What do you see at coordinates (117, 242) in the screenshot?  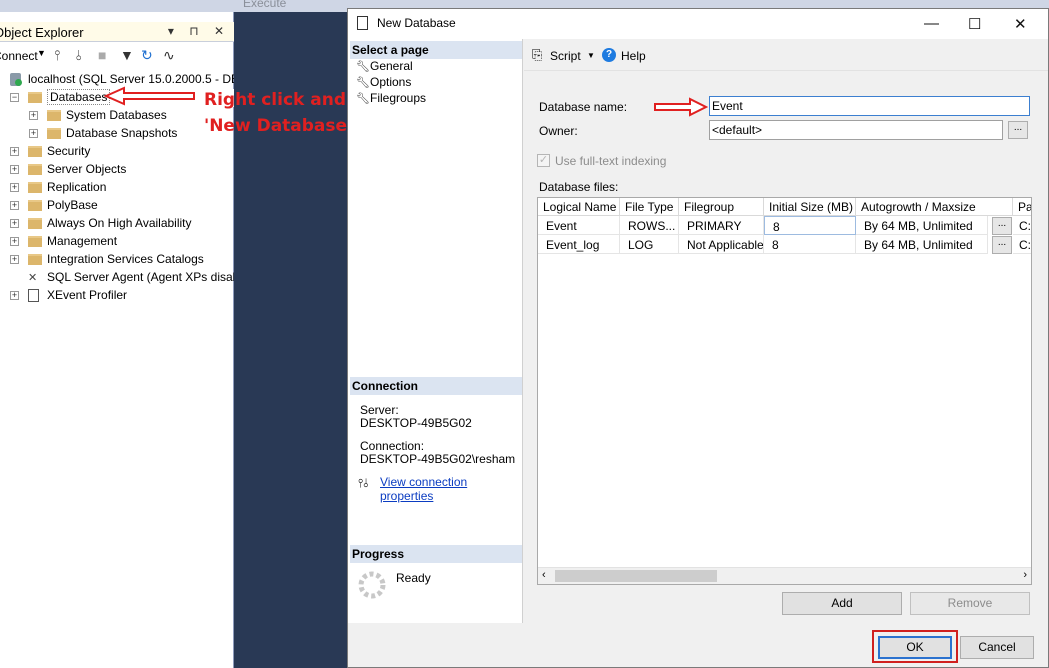 I see `tree-item: + Management` at bounding box center [117, 242].